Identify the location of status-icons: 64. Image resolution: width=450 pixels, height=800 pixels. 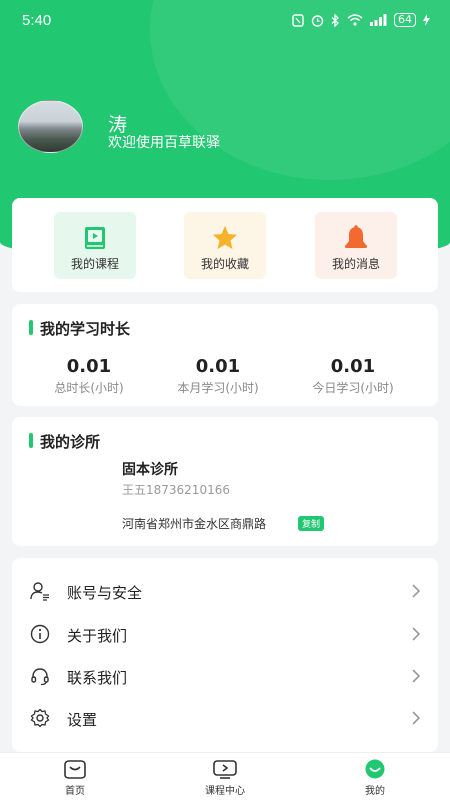
(361, 20).